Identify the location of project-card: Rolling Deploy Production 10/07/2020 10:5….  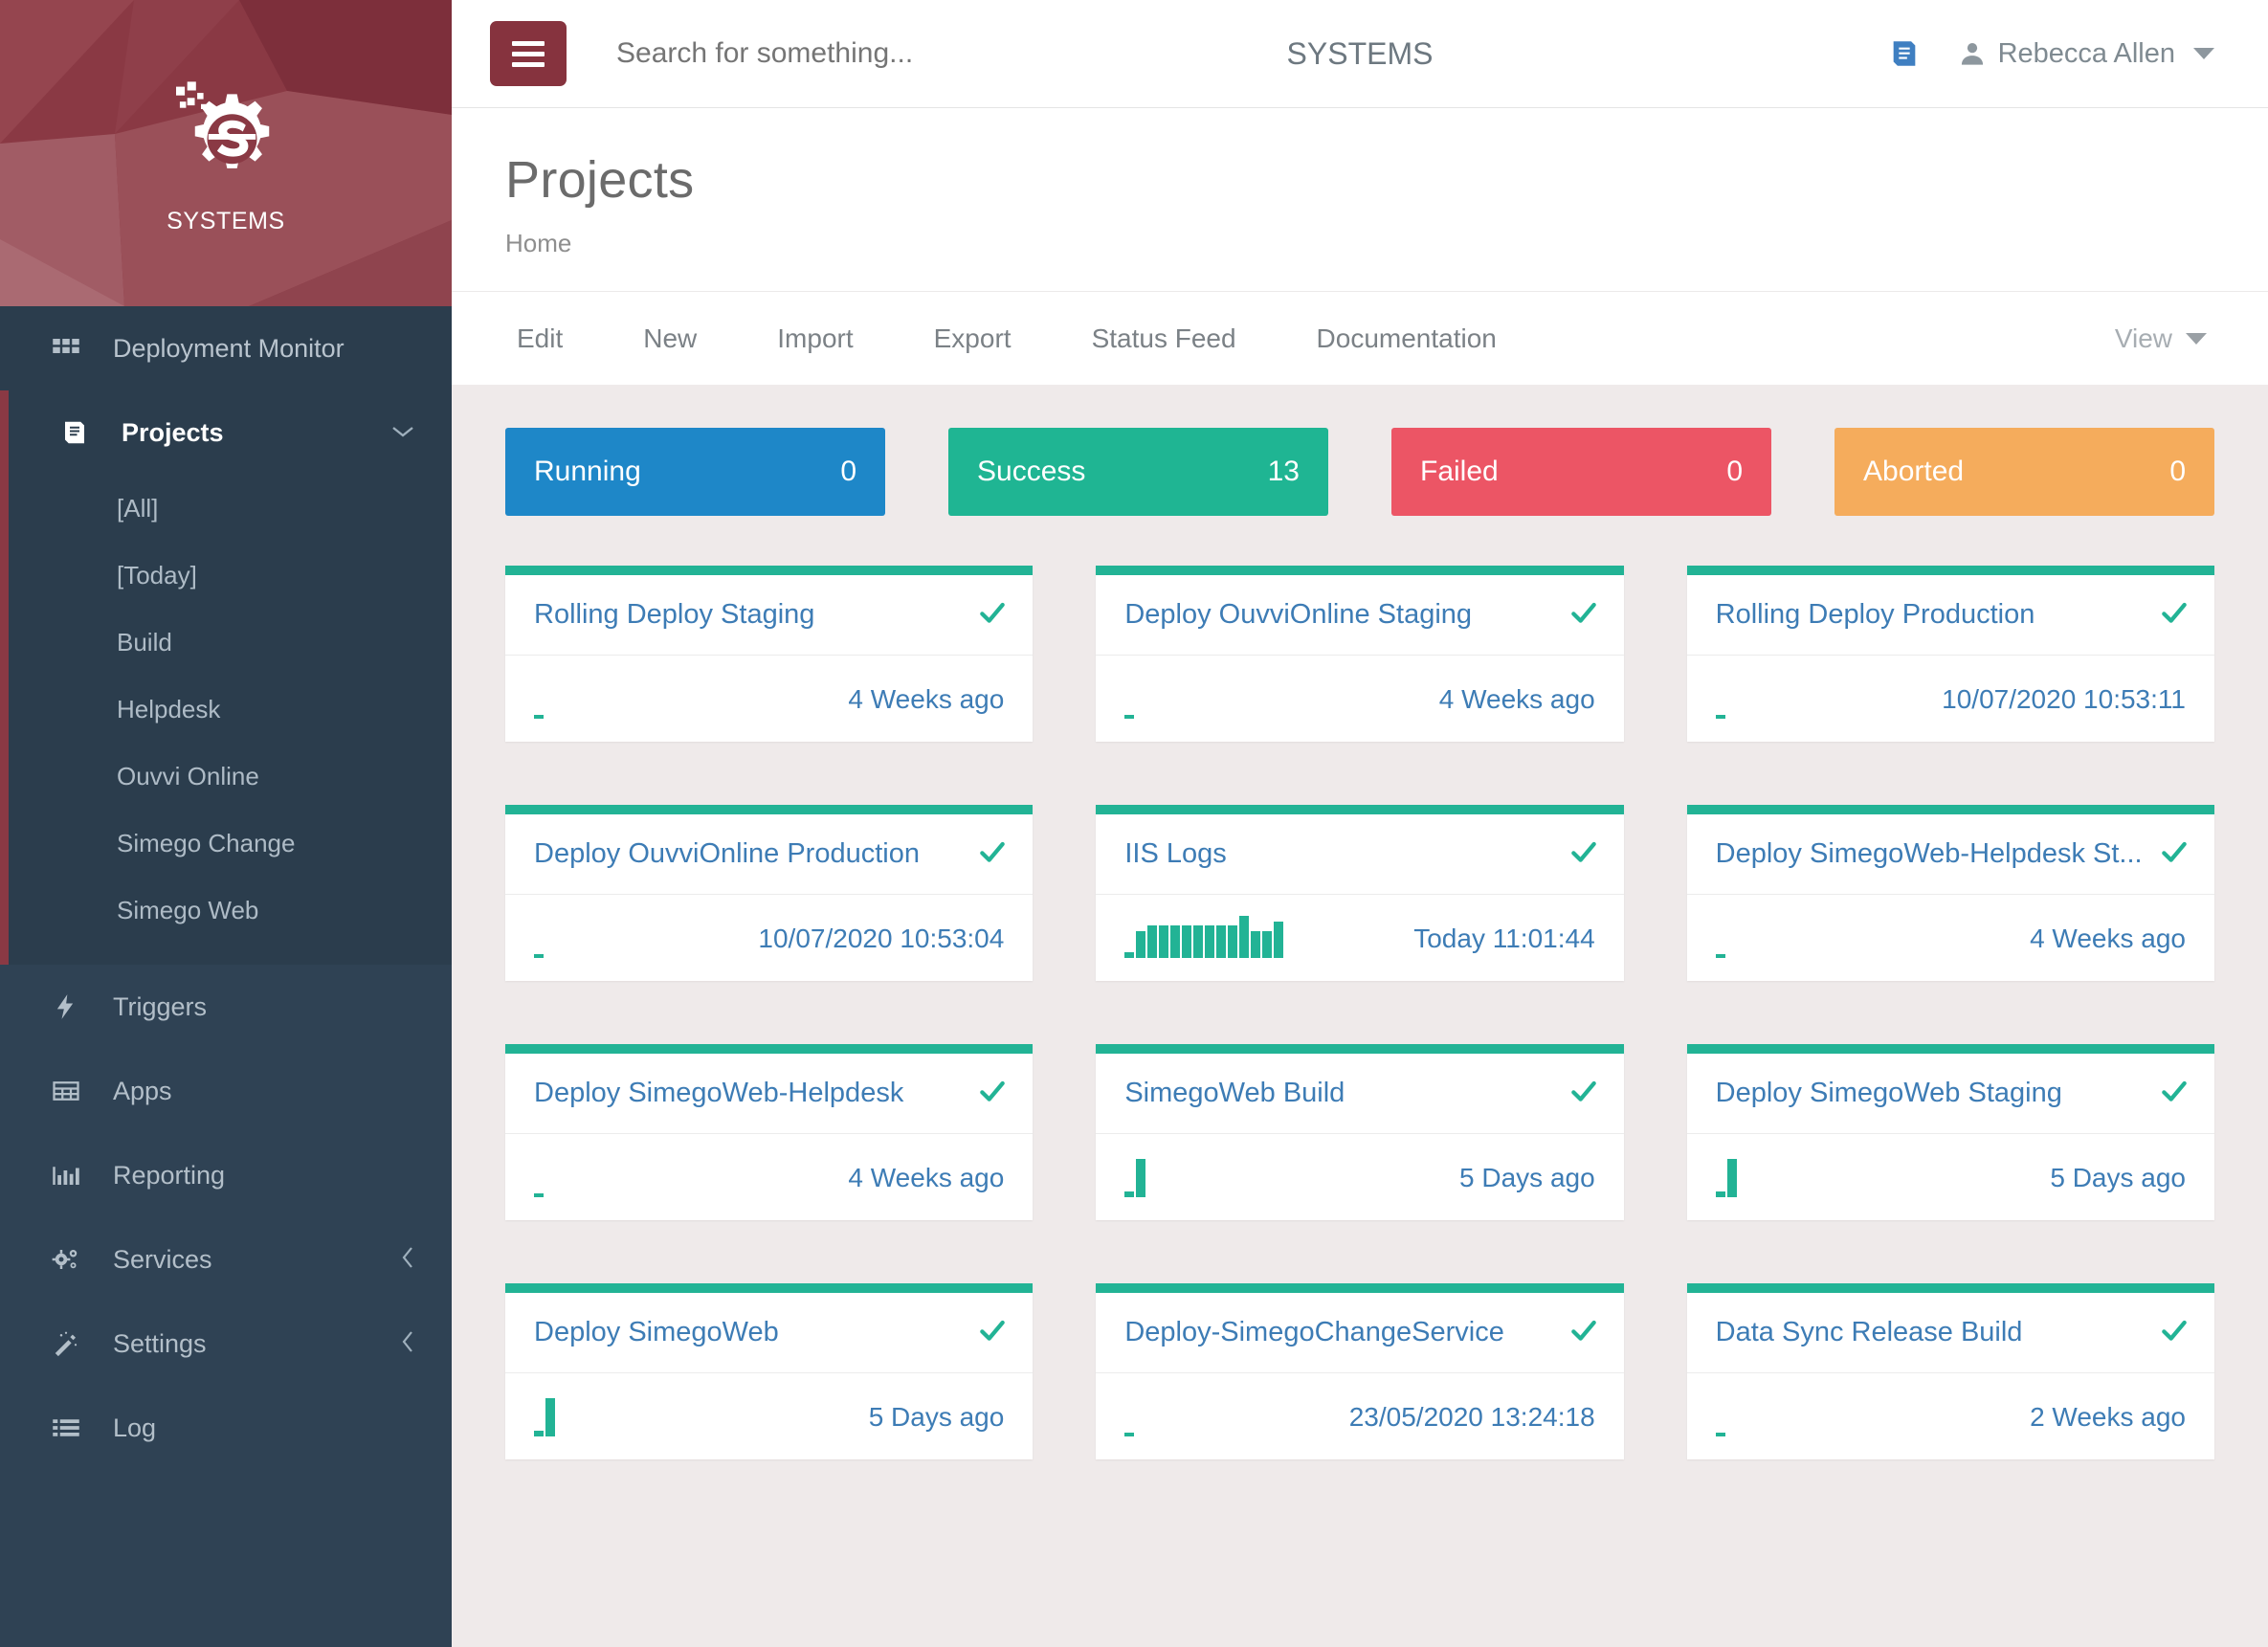
(1950, 654).